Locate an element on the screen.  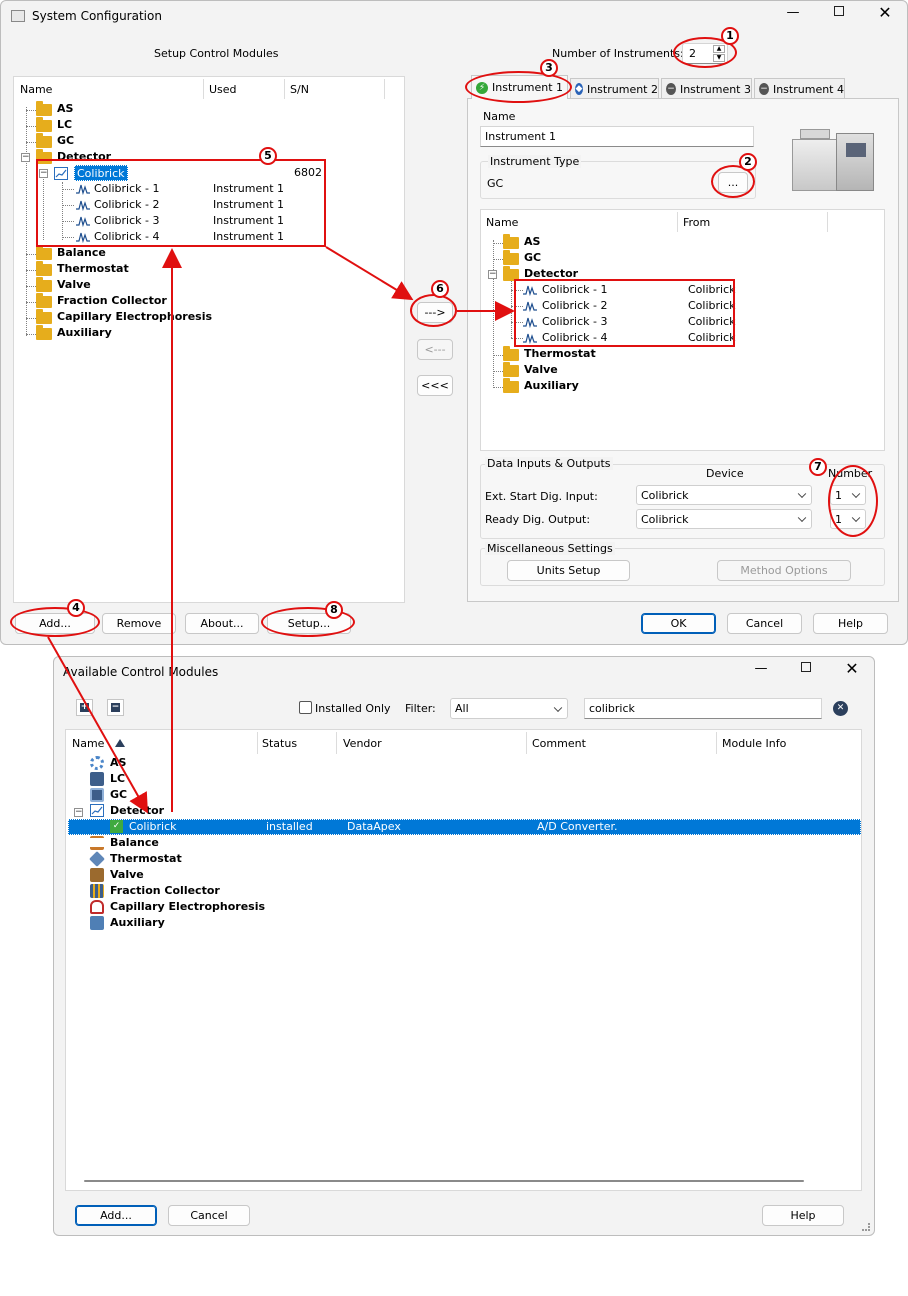
instrument-tree-gc: GC is located at coordinates (532, 258).